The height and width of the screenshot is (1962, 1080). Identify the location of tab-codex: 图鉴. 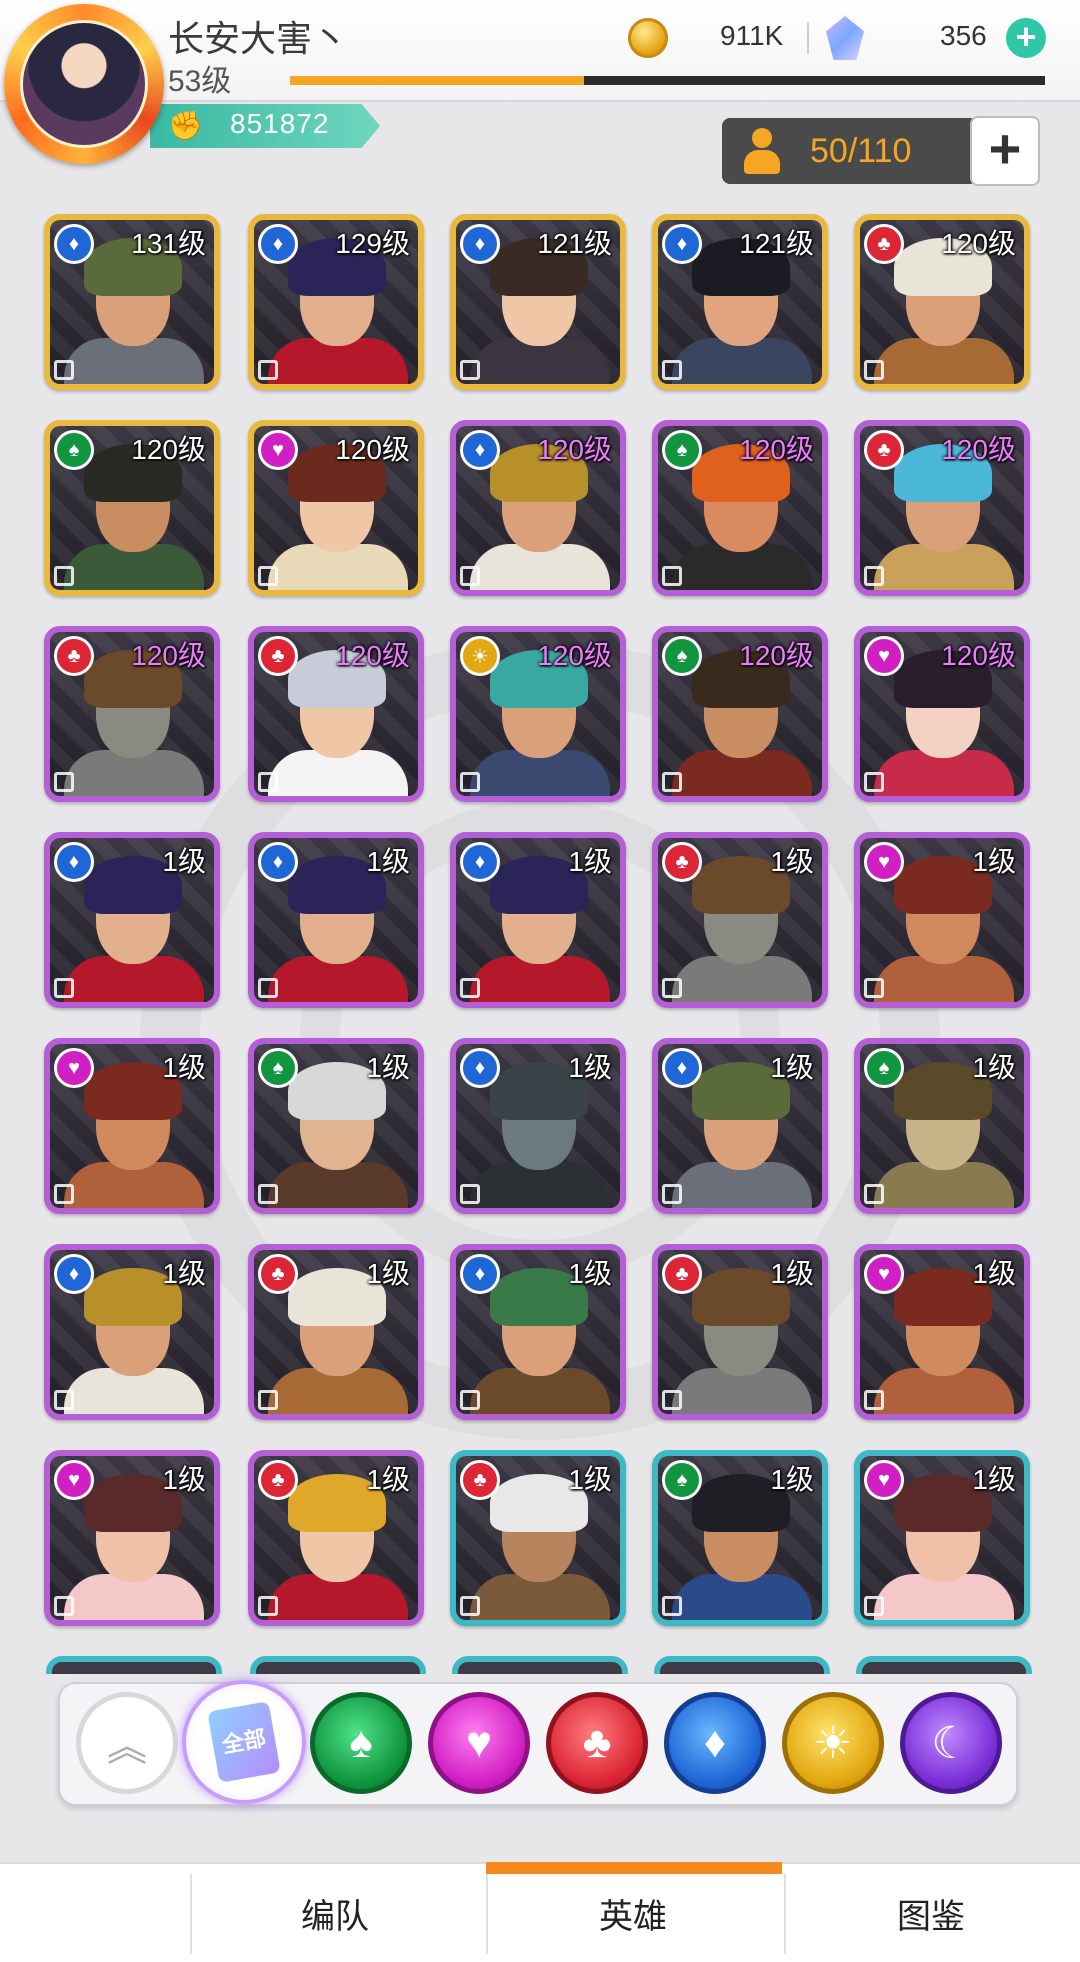
(931, 1913).